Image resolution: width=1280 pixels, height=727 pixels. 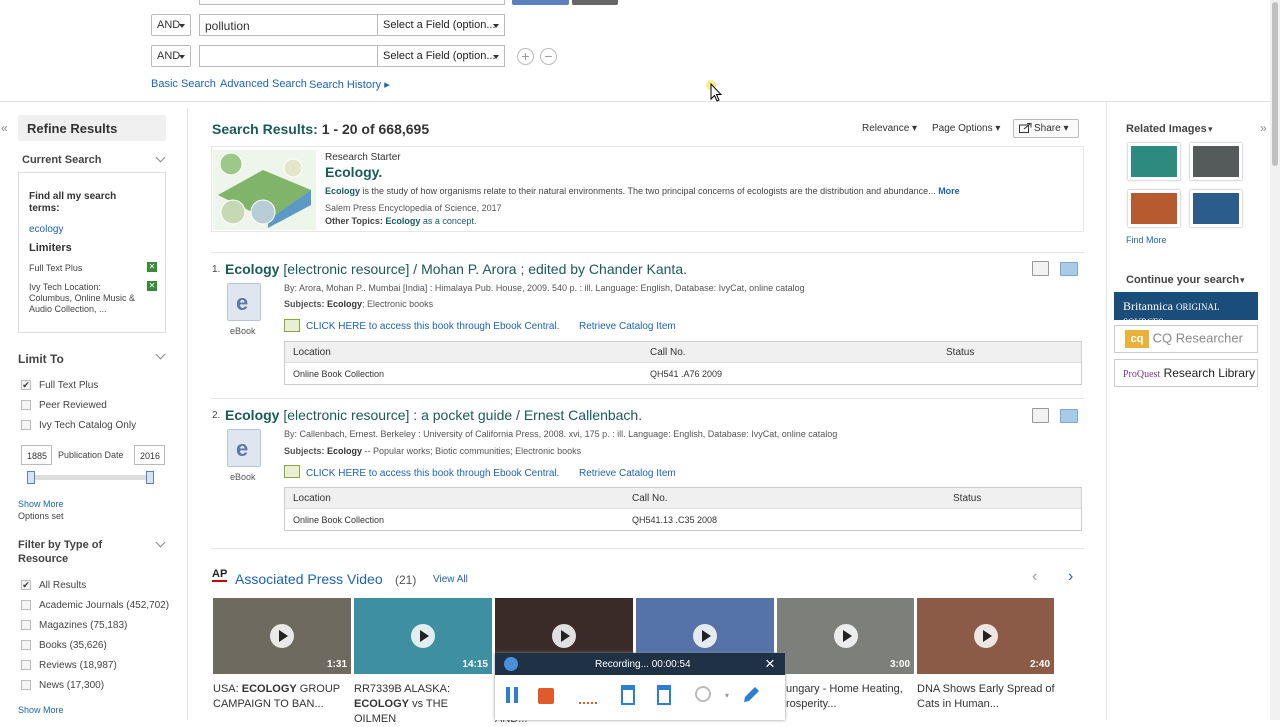 What do you see at coordinates (26, 665) in the screenshot?
I see `checkbox-reviews` at bounding box center [26, 665].